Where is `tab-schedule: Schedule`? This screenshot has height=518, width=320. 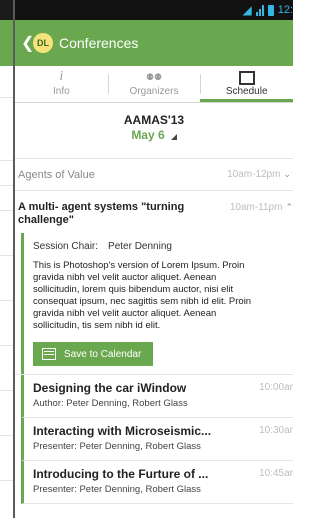 tab-schedule: Schedule is located at coordinates (246, 84).